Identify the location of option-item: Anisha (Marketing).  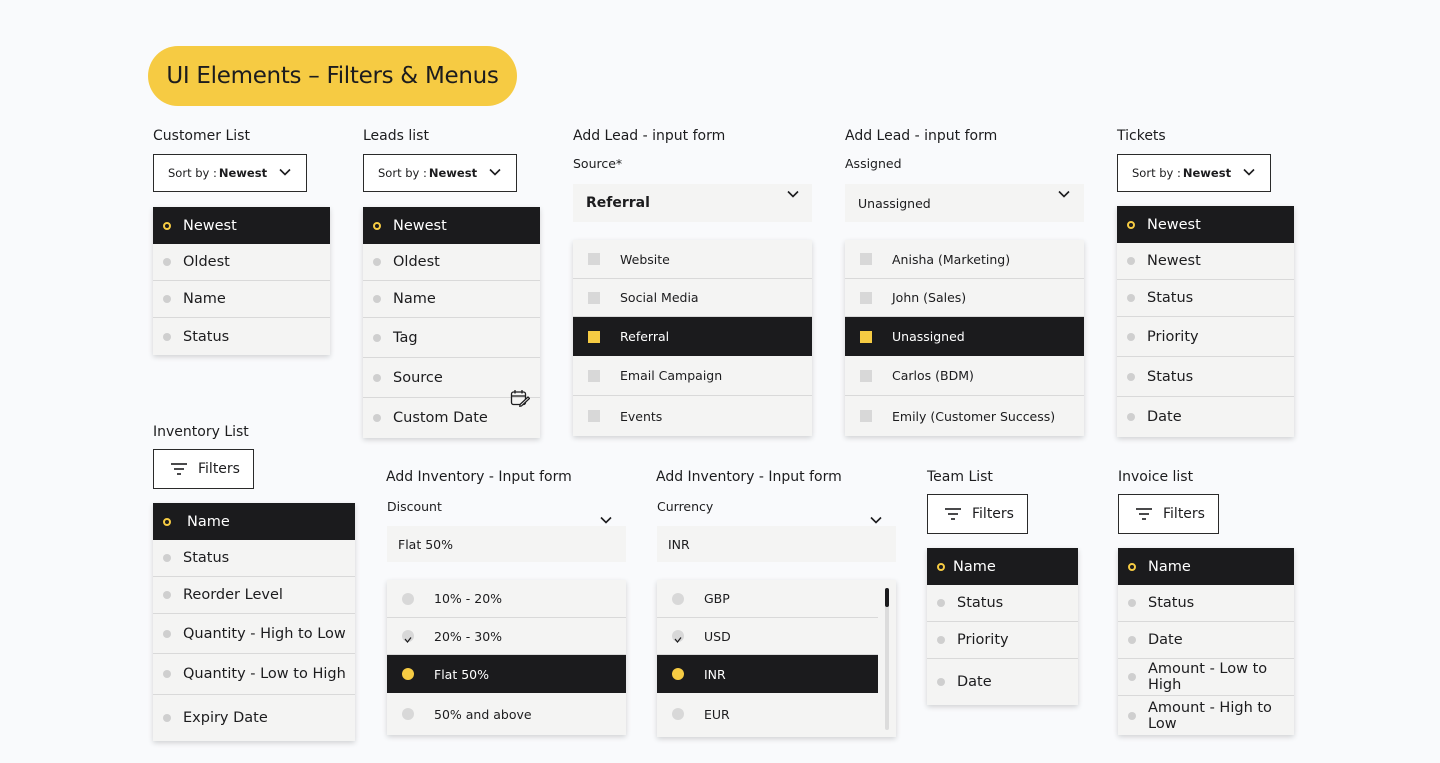
(964, 259).